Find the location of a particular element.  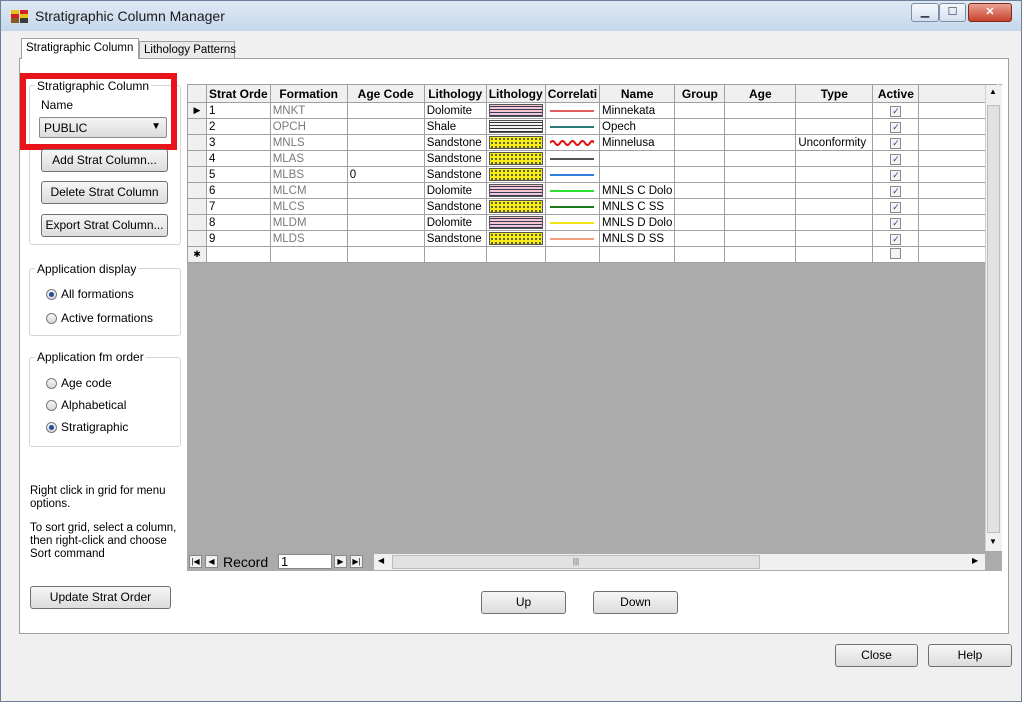

cell-name: Minnelusa is located at coordinates (637, 142).